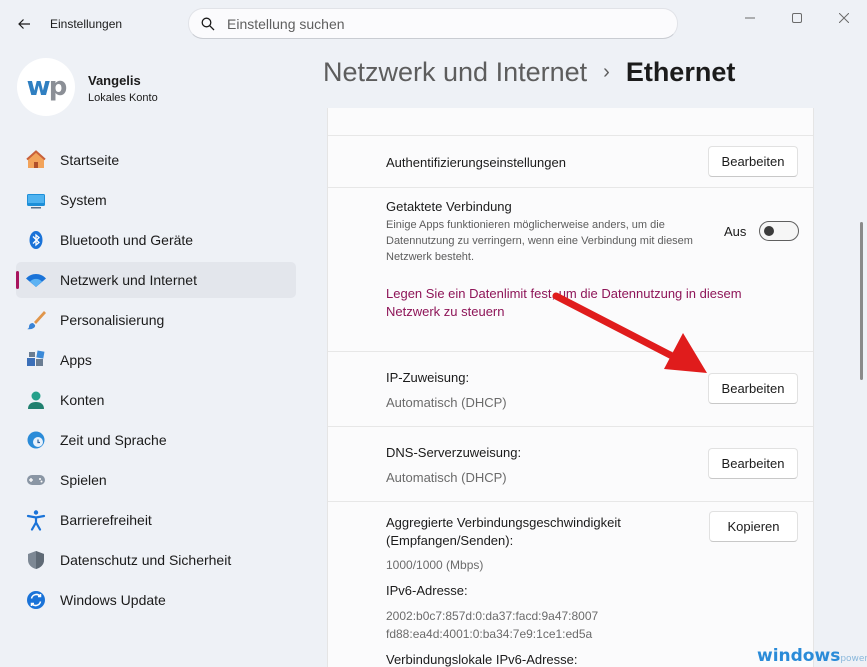  What do you see at coordinates (113, 600) in the screenshot?
I see `sidebar-item-label: Windows Update` at bounding box center [113, 600].